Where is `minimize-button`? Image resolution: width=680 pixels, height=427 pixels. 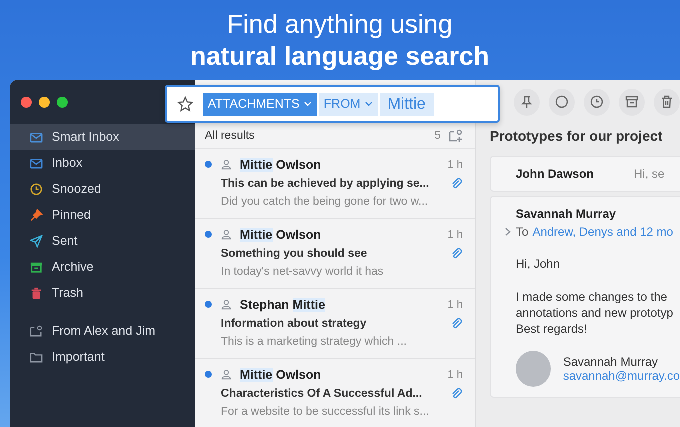
minimize-button is located at coordinates (44, 102).